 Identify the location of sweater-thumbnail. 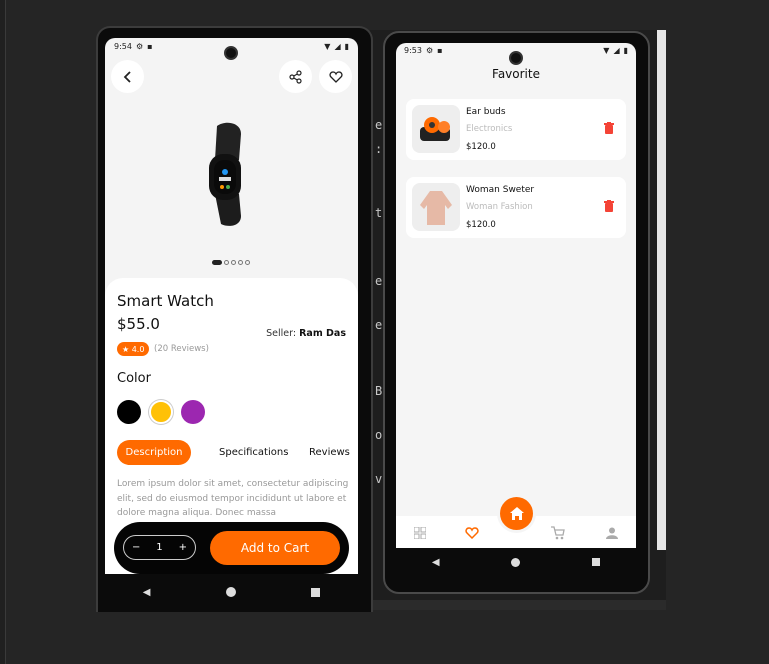
(436, 207).